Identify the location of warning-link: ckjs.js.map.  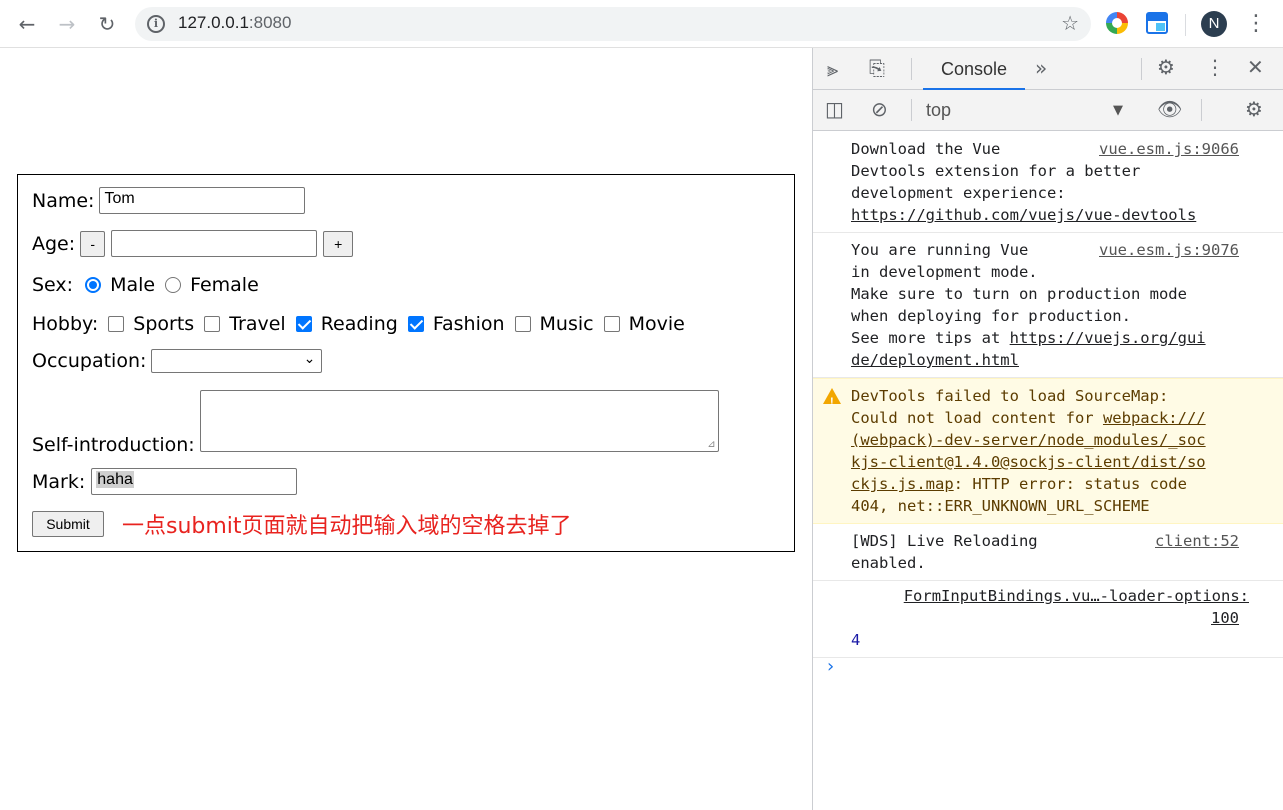
(902, 484).